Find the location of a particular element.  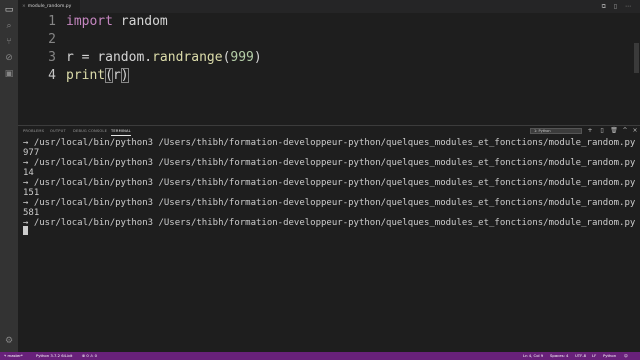

trash-icon: 🗑 is located at coordinates (614, 131).